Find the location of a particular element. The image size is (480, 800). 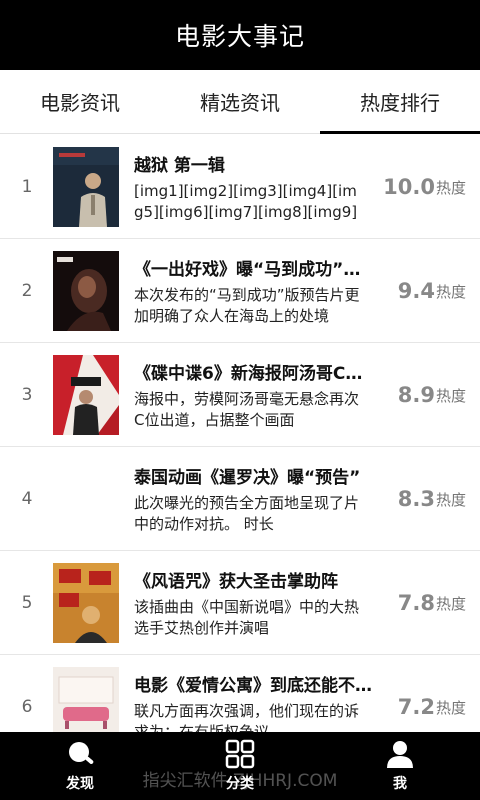

heat-score: 7.8 热度 is located at coordinates (432, 603).